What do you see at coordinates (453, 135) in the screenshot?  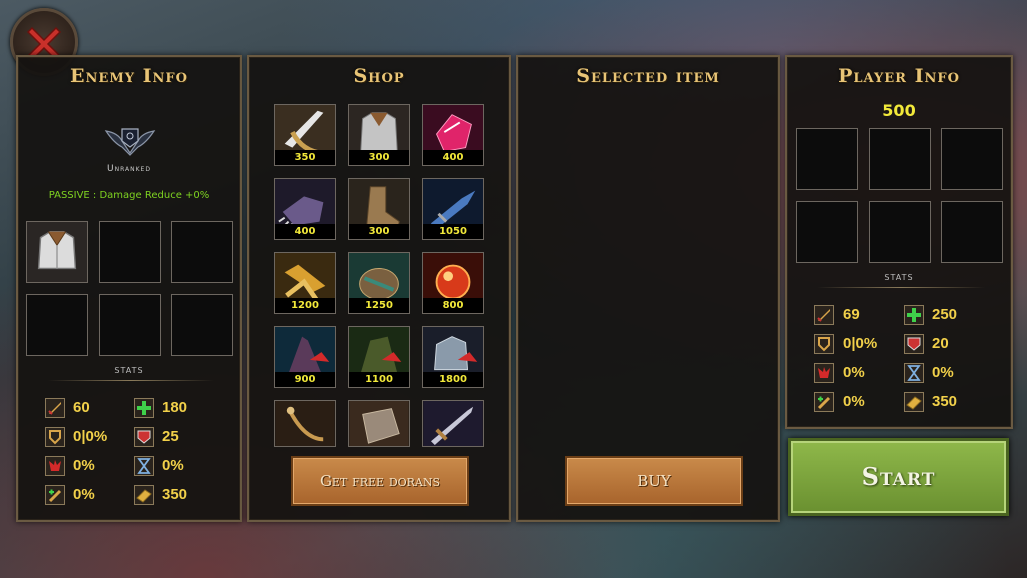 I see `shop-item-3: 400` at bounding box center [453, 135].